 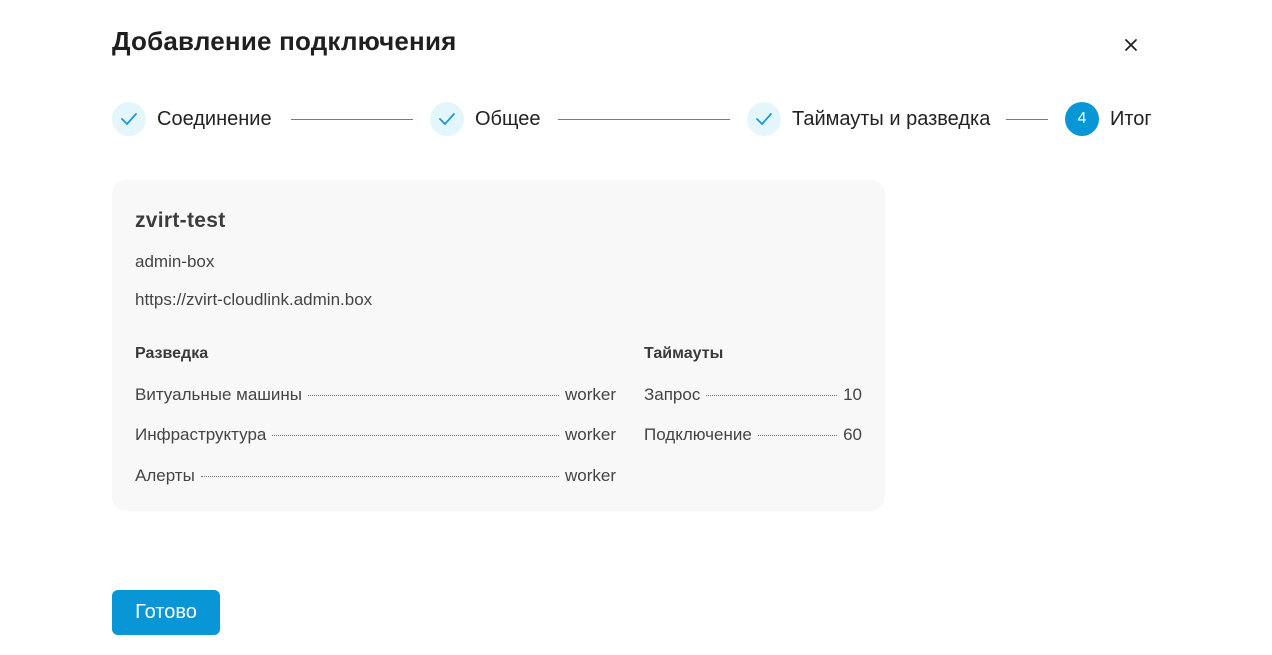 What do you see at coordinates (891, 118) in the screenshot?
I see `step-label: Таймауты и разведка` at bounding box center [891, 118].